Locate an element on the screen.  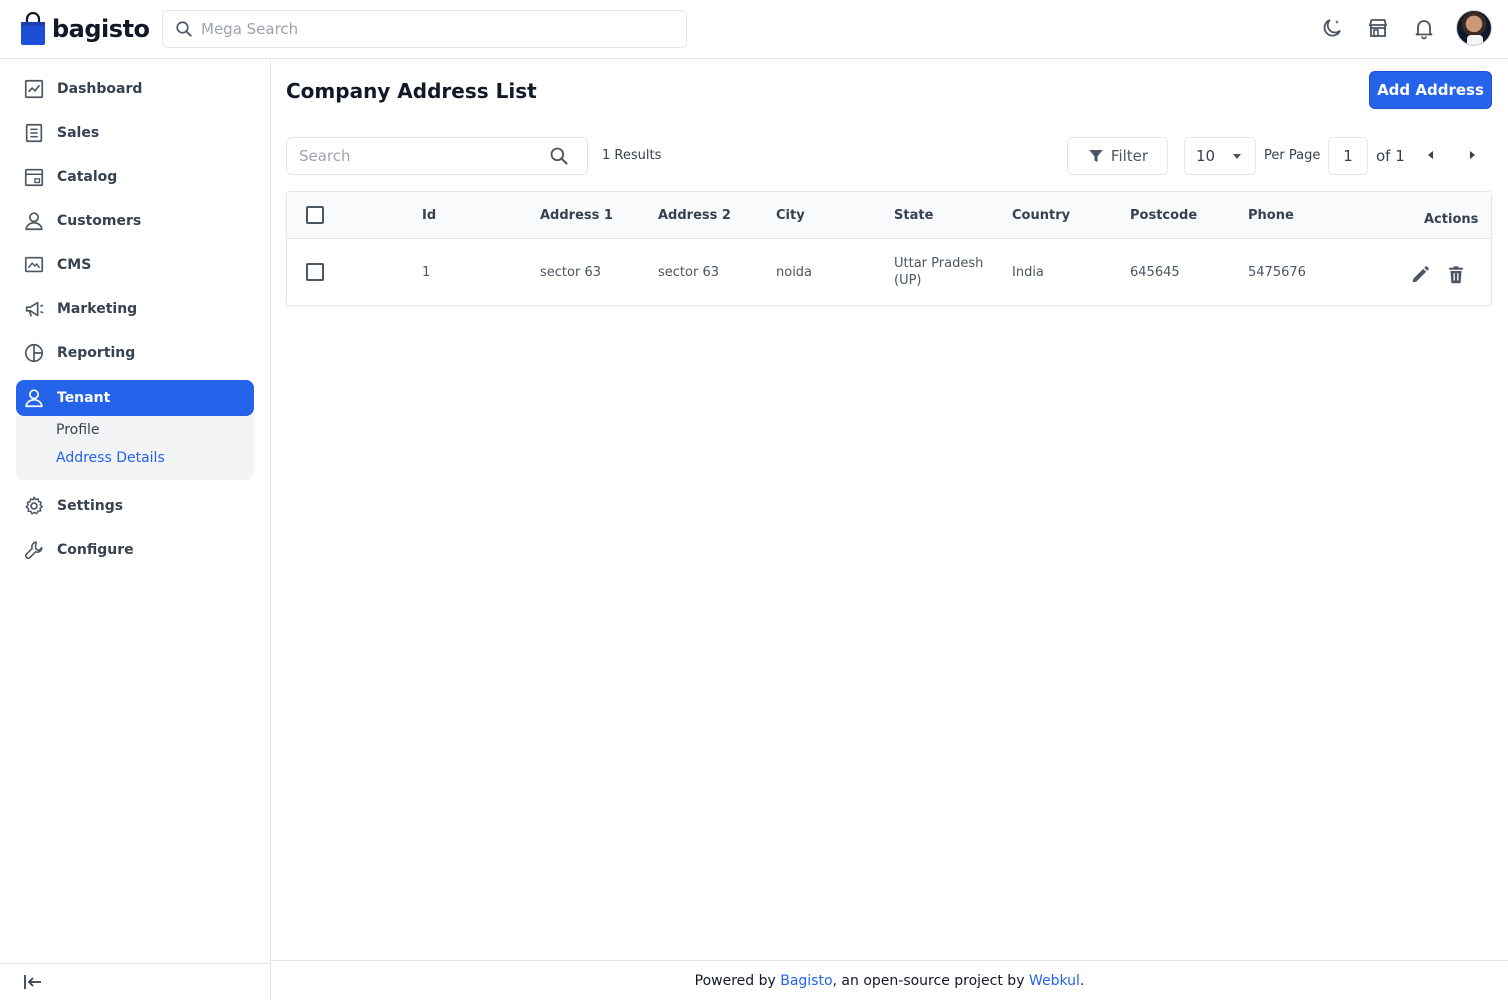
moon-icon is located at coordinates (1332, 28).